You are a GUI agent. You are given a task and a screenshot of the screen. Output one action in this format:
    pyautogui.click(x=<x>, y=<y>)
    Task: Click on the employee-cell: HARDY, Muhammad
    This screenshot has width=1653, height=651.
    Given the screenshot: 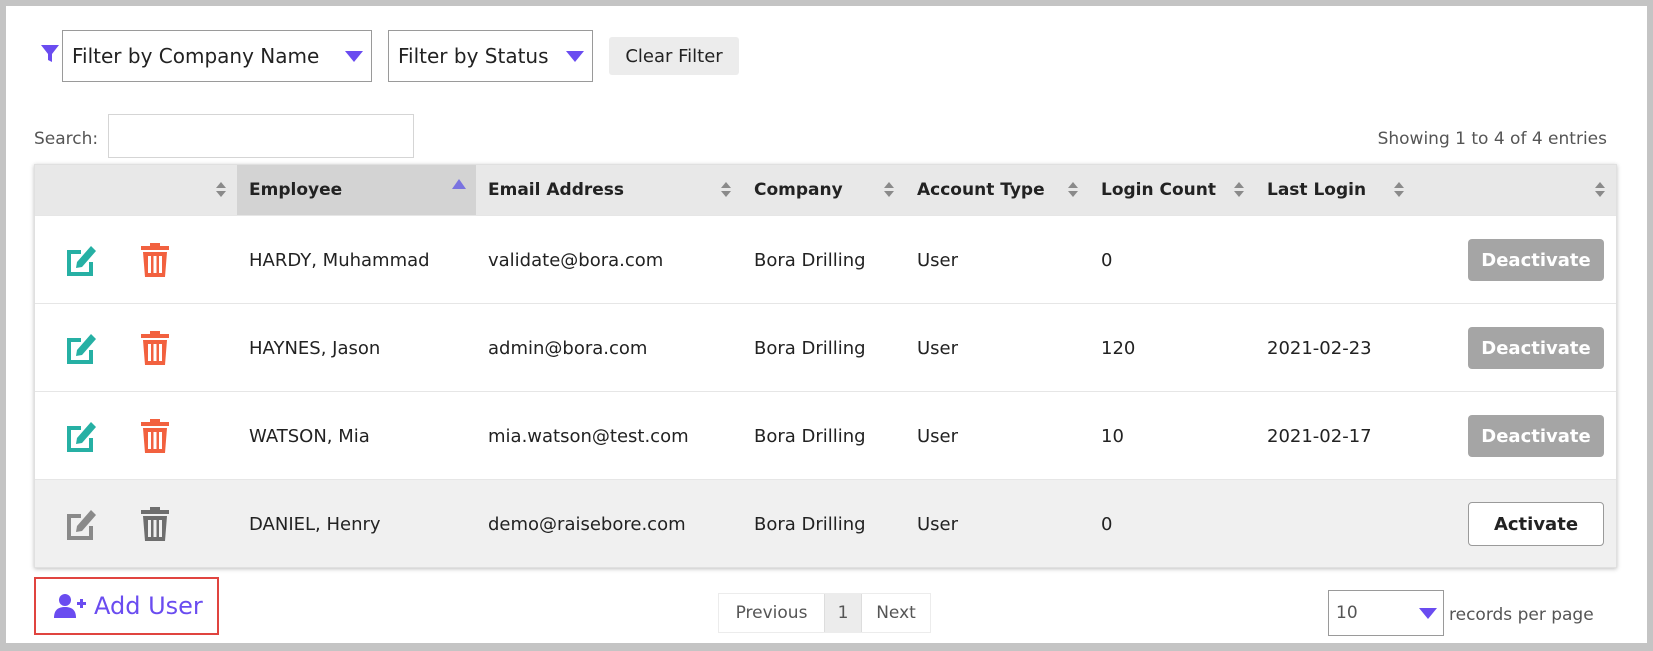 What is the action you would take?
    pyautogui.click(x=339, y=260)
    